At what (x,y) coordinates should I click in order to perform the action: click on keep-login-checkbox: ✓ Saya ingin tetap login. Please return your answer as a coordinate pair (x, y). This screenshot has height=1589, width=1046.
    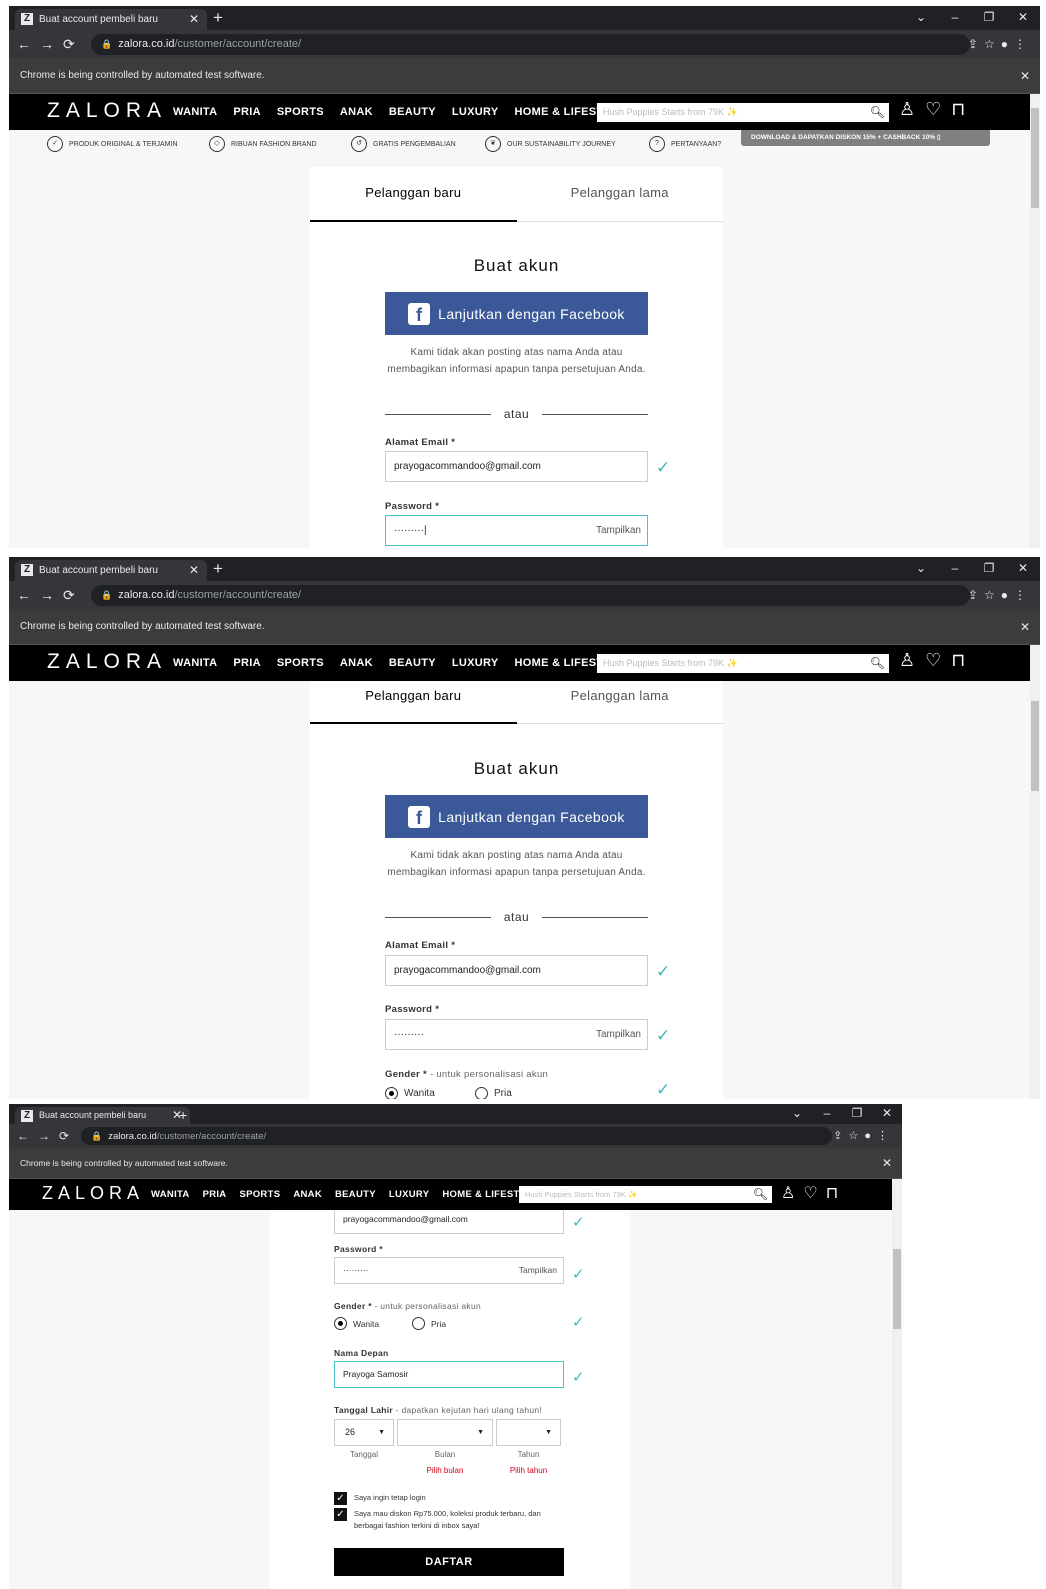
    Looking at the image, I should click on (449, 1498).